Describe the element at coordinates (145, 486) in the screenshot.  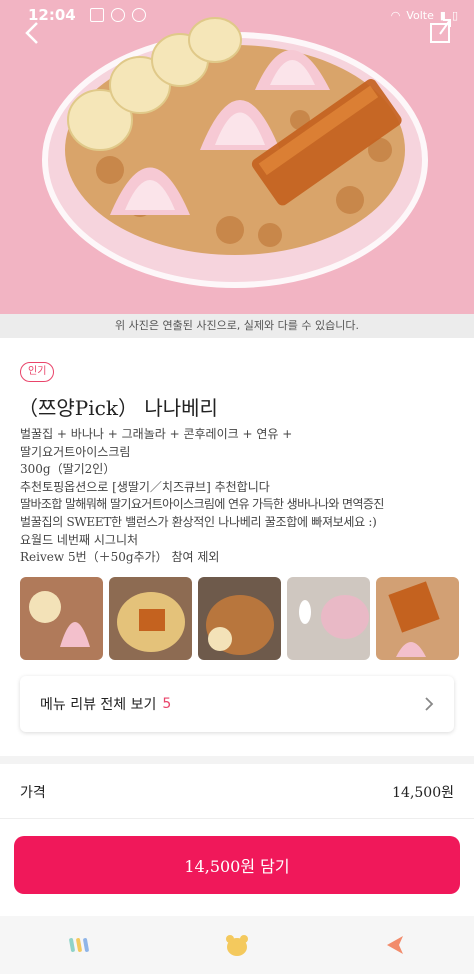
I see `description-line: 추천토핑옵션으로 [생딸기／치즈큐브] 추천합니다` at that location.